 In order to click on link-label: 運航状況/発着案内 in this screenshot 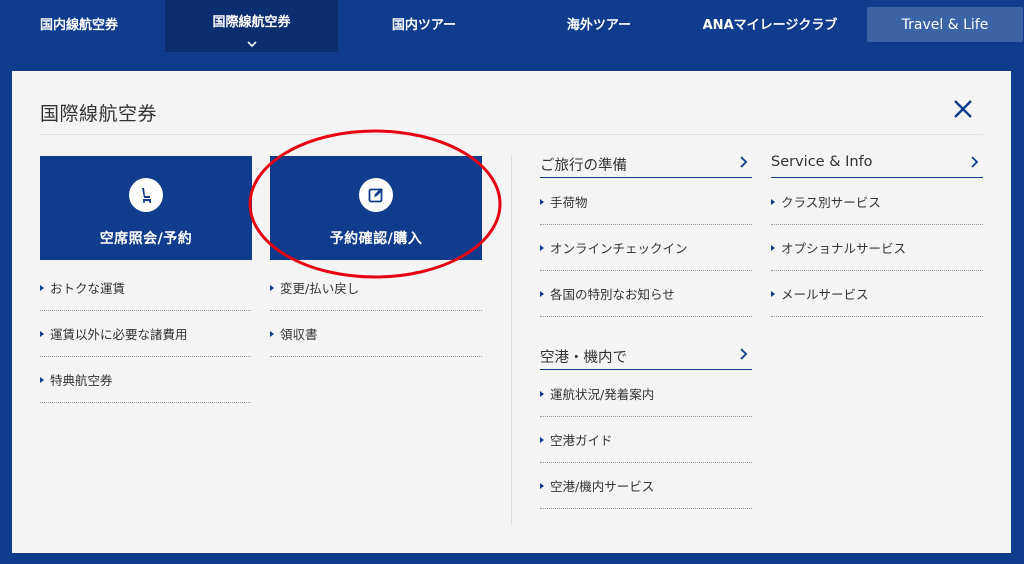, I will do `click(602, 394)`.